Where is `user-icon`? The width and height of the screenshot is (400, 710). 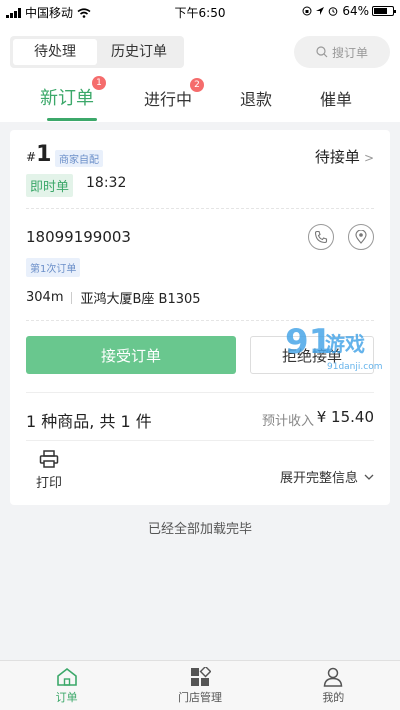 user-icon is located at coordinates (333, 677).